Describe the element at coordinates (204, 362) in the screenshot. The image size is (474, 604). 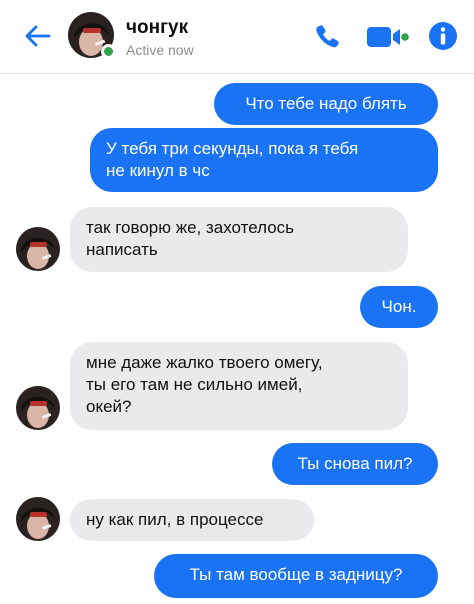
I see `message-text: мне даже жалко твоего омегу,` at that location.